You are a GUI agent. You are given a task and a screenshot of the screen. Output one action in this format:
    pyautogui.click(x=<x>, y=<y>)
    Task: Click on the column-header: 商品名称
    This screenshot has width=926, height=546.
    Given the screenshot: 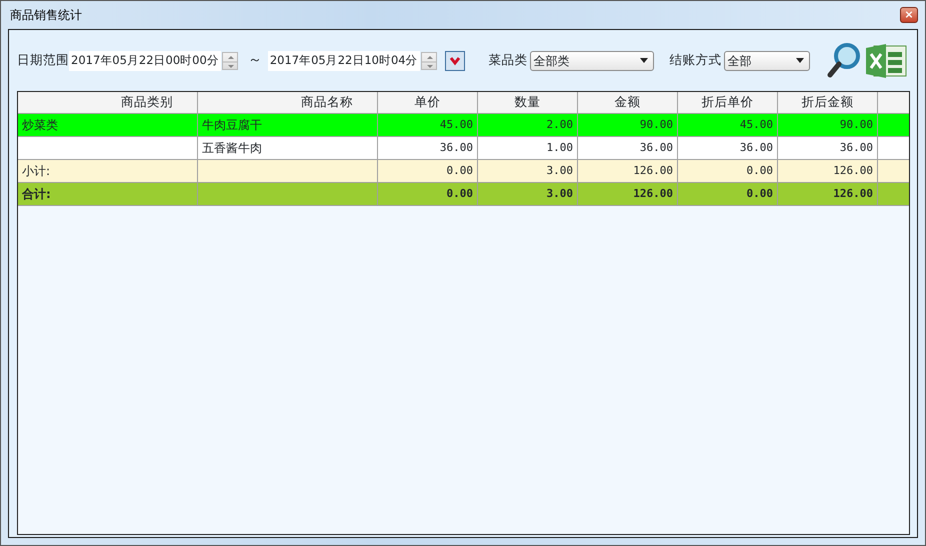 What is the action you would take?
    pyautogui.click(x=288, y=103)
    